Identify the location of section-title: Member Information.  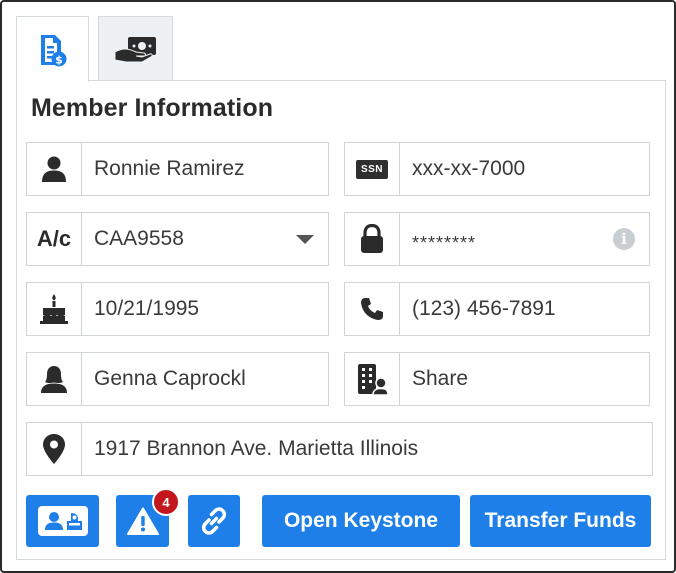
(152, 108).